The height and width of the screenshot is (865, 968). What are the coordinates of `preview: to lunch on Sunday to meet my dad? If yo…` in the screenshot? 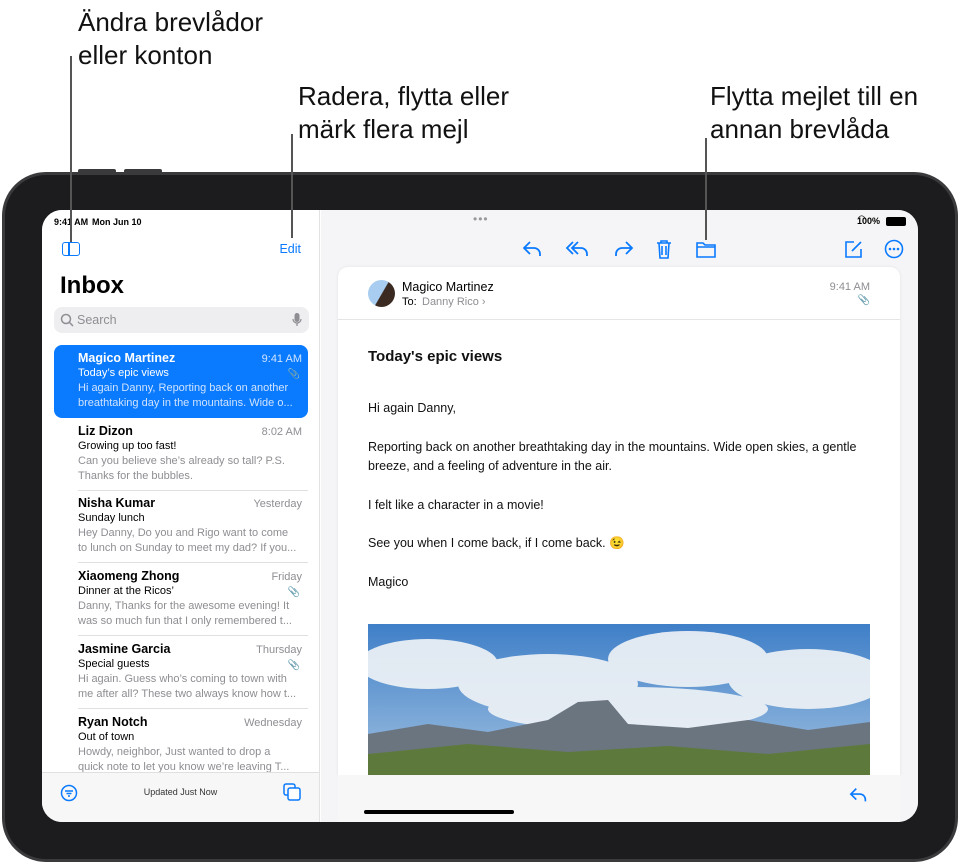 It's located at (187, 548).